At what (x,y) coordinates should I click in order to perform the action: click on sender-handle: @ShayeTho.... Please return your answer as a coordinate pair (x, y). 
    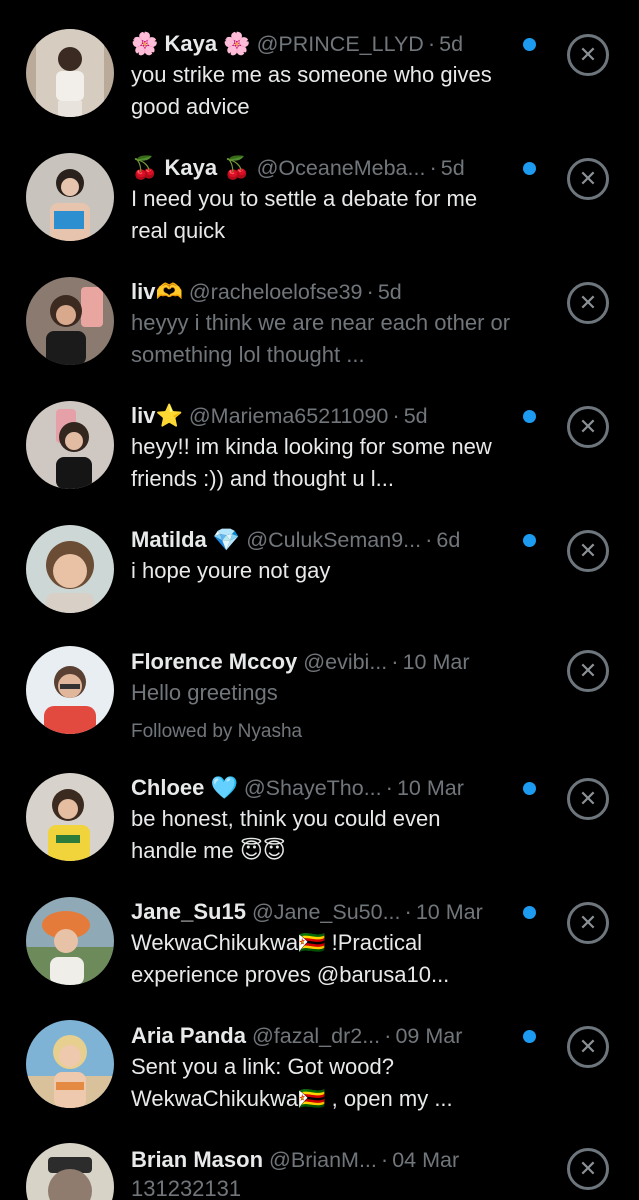
    Looking at the image, I should click on (312, 788).